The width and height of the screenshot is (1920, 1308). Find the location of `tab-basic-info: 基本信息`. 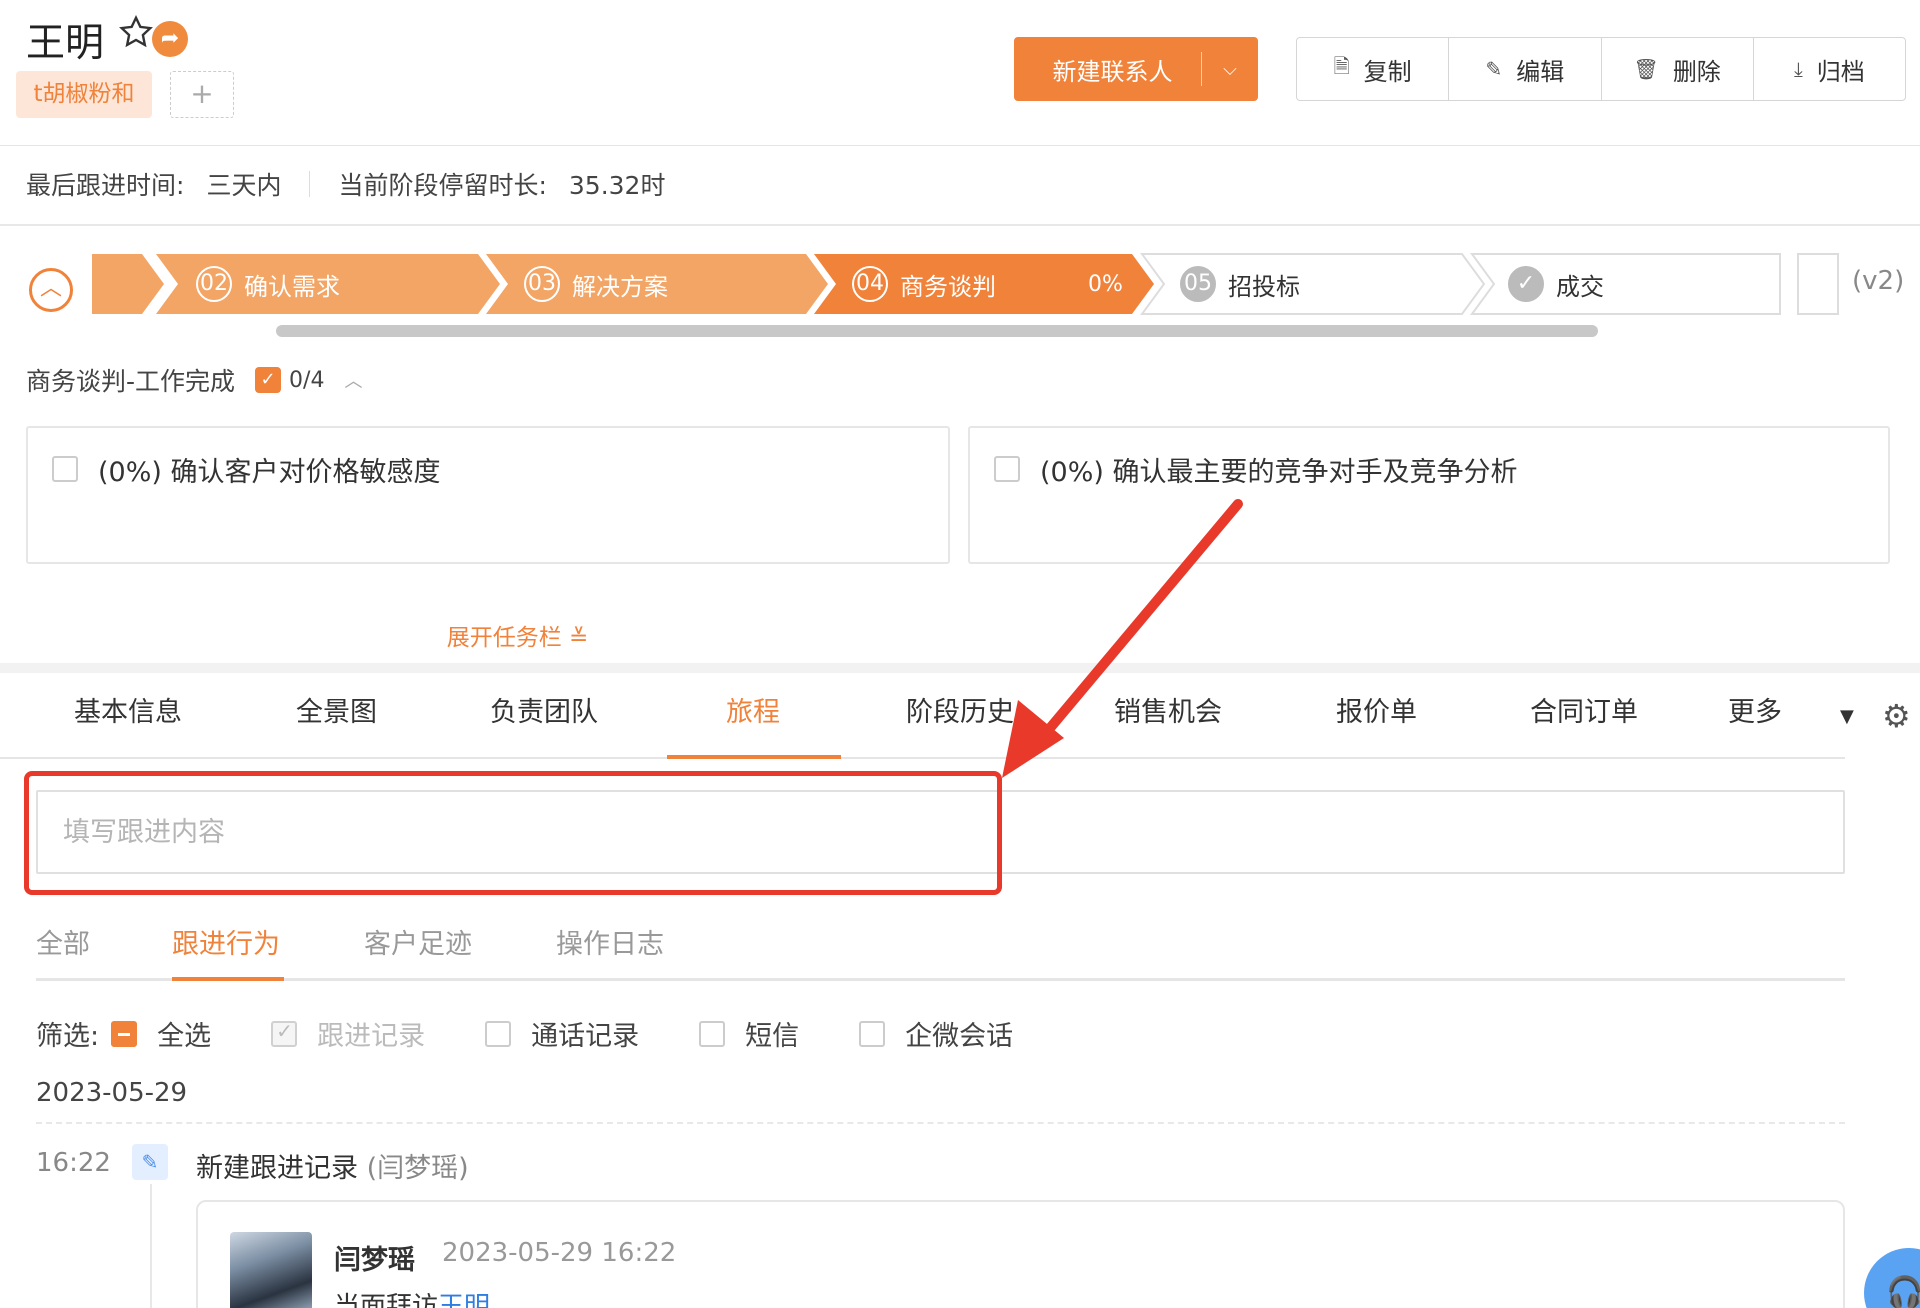

tab-basic-info: 基本信息 is located at coordinates (128, 709).